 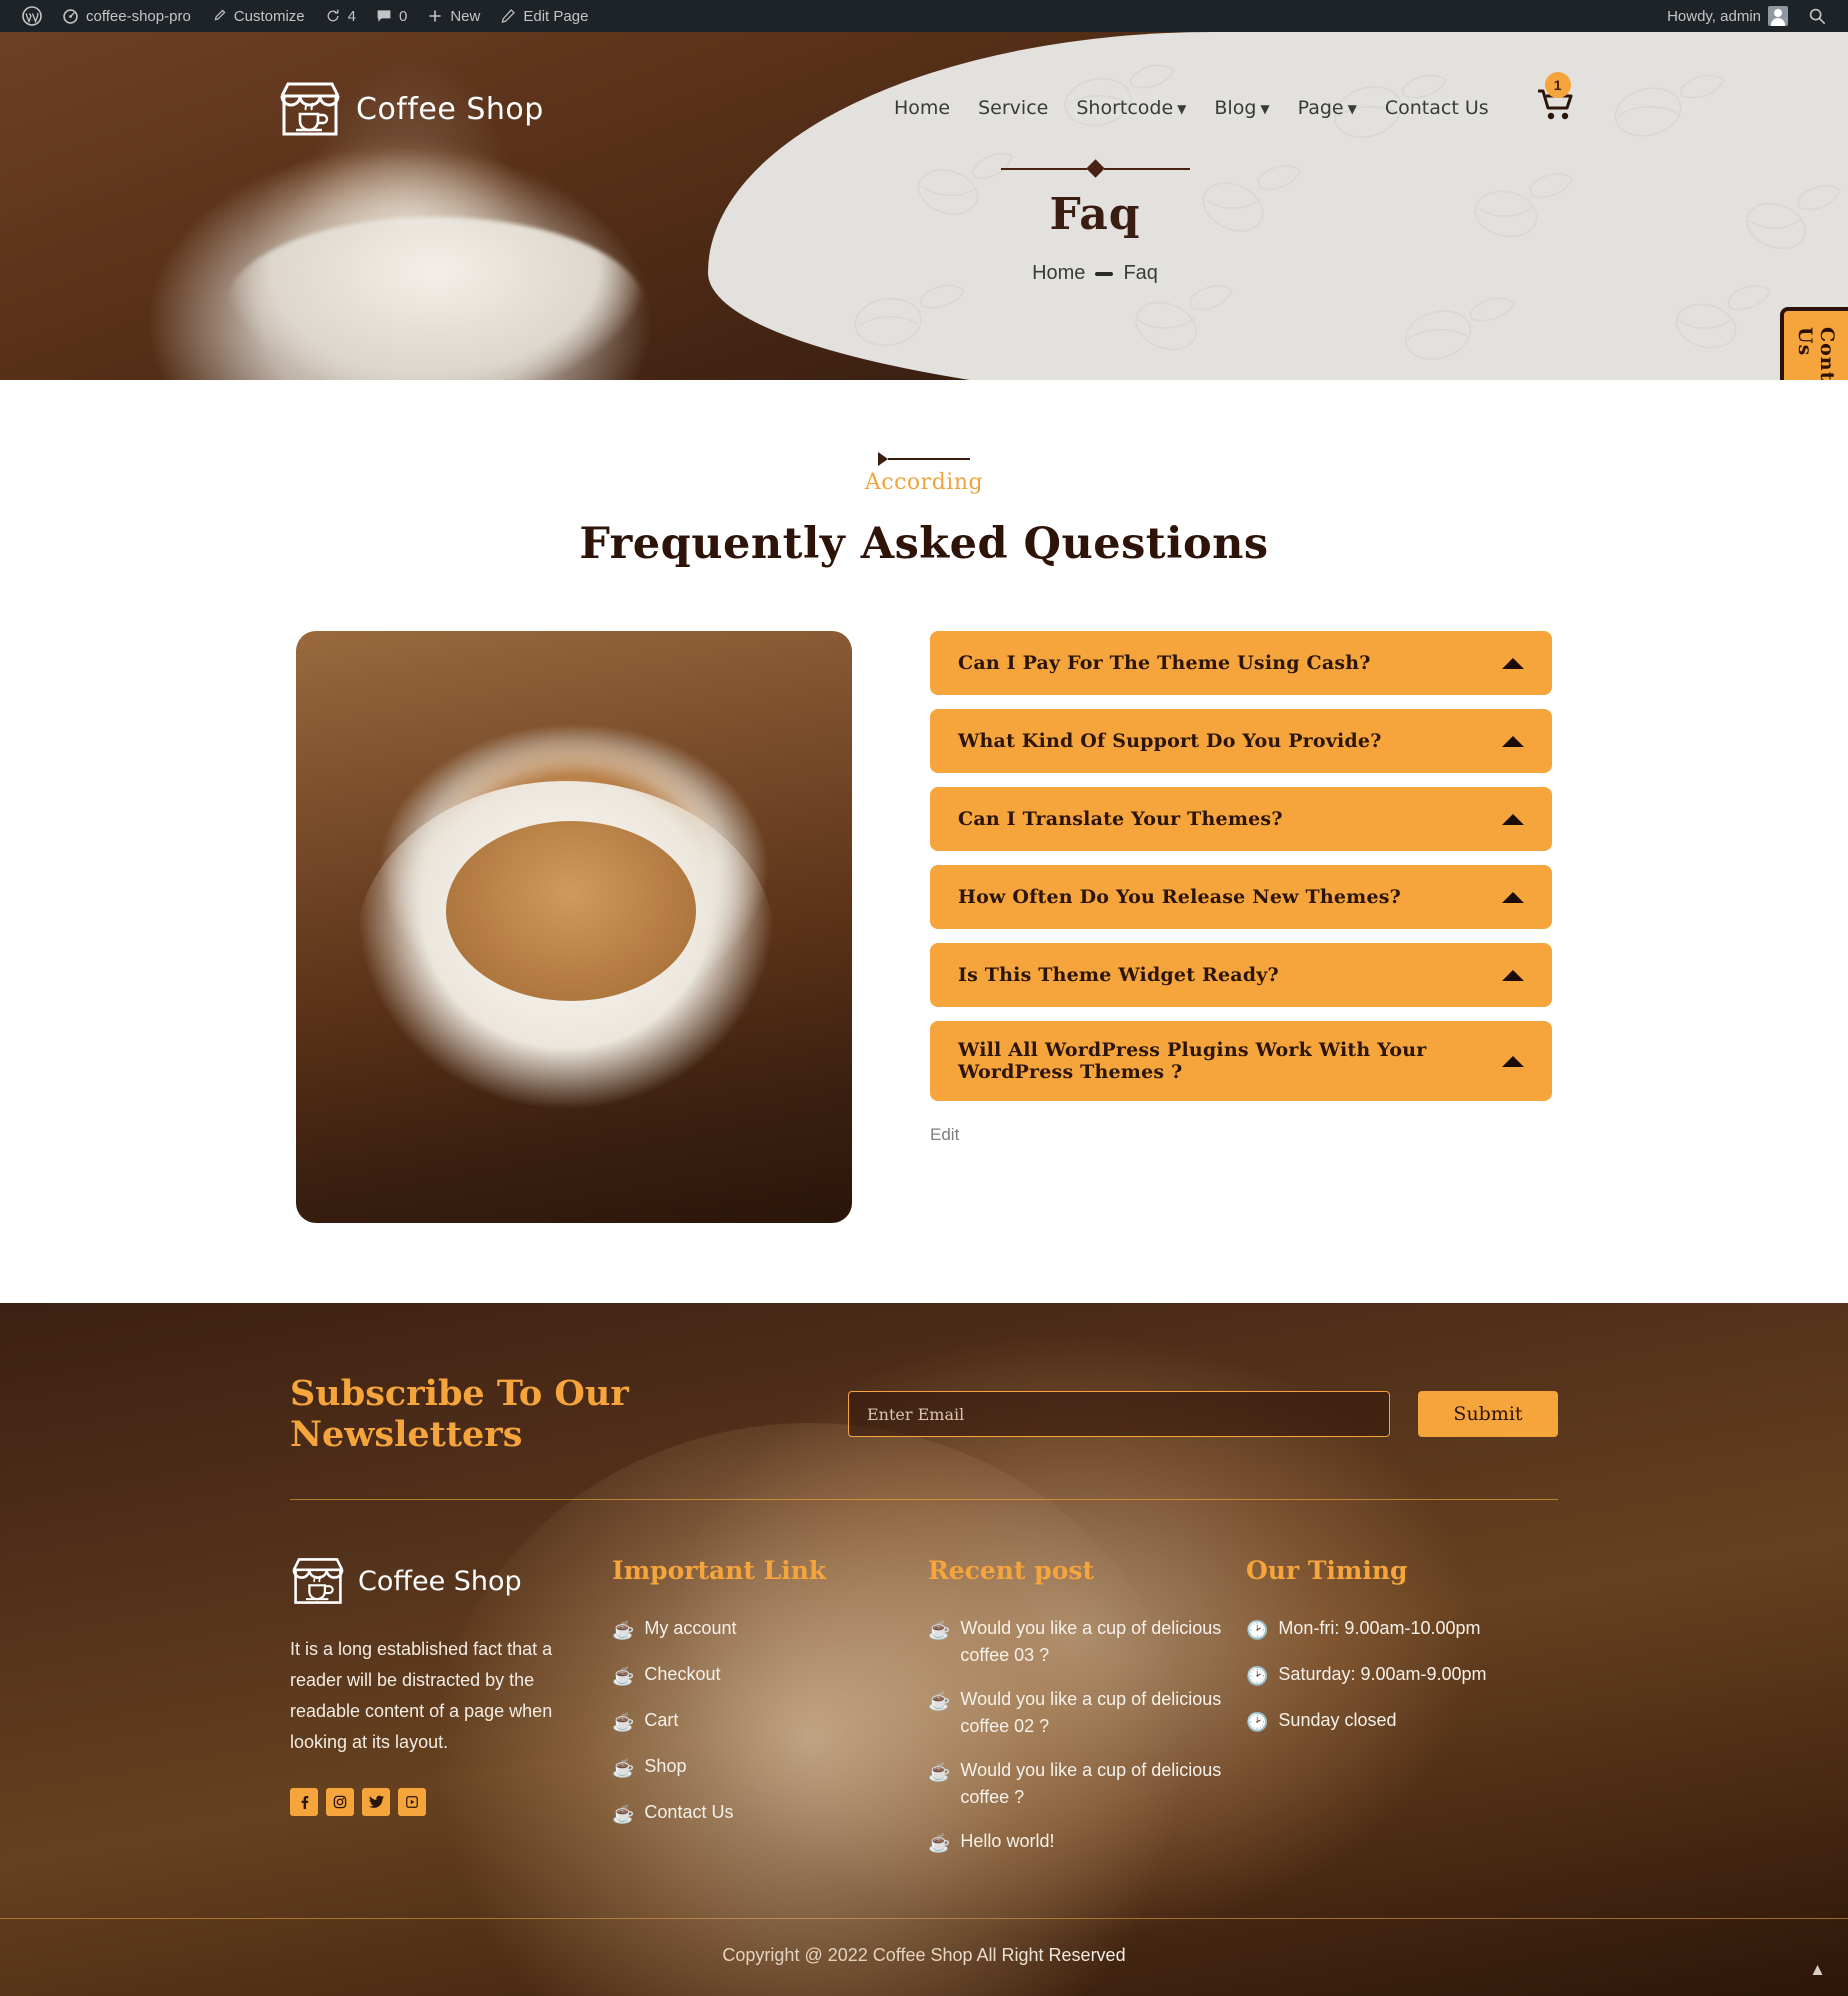 I want to click on footer-links-title: Important Link, so click(x=719, y=1570).